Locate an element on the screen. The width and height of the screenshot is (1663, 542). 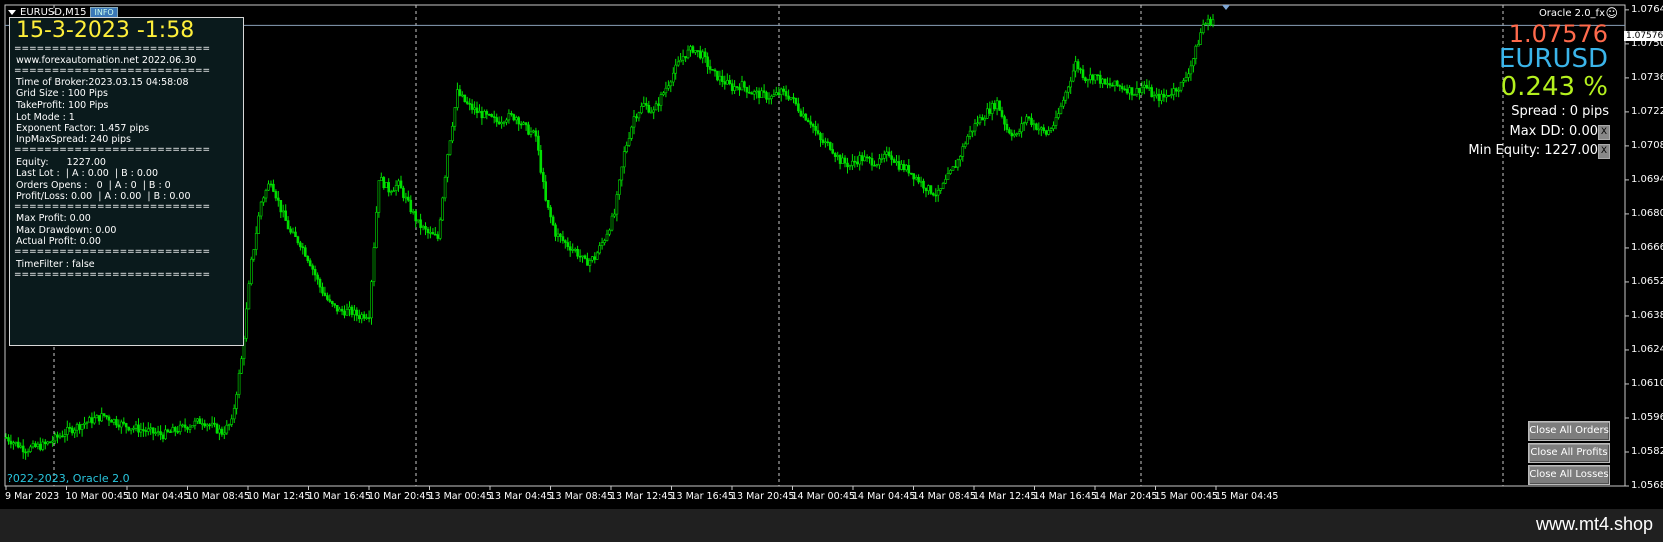
orders-opens: Orders Opens : 0 | A : 0 | B : 0 is located at coordinates (93, 185).